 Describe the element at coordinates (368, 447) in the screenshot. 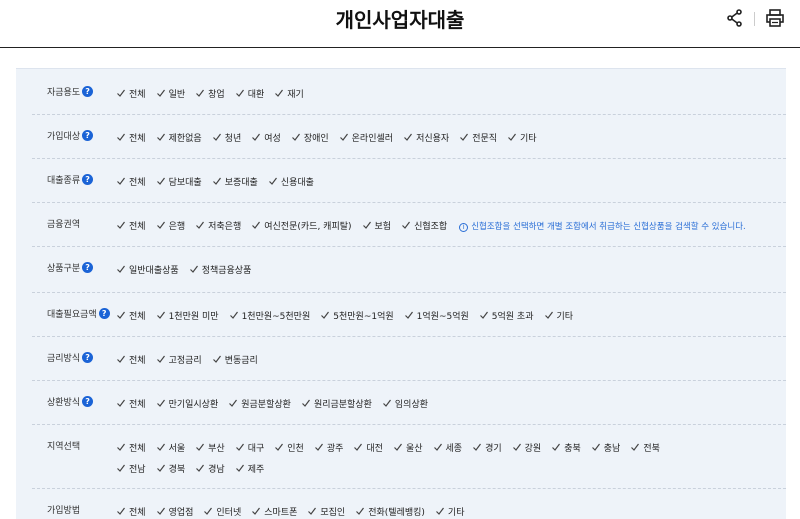

I see `filter-checkbox: 대전` at that location.